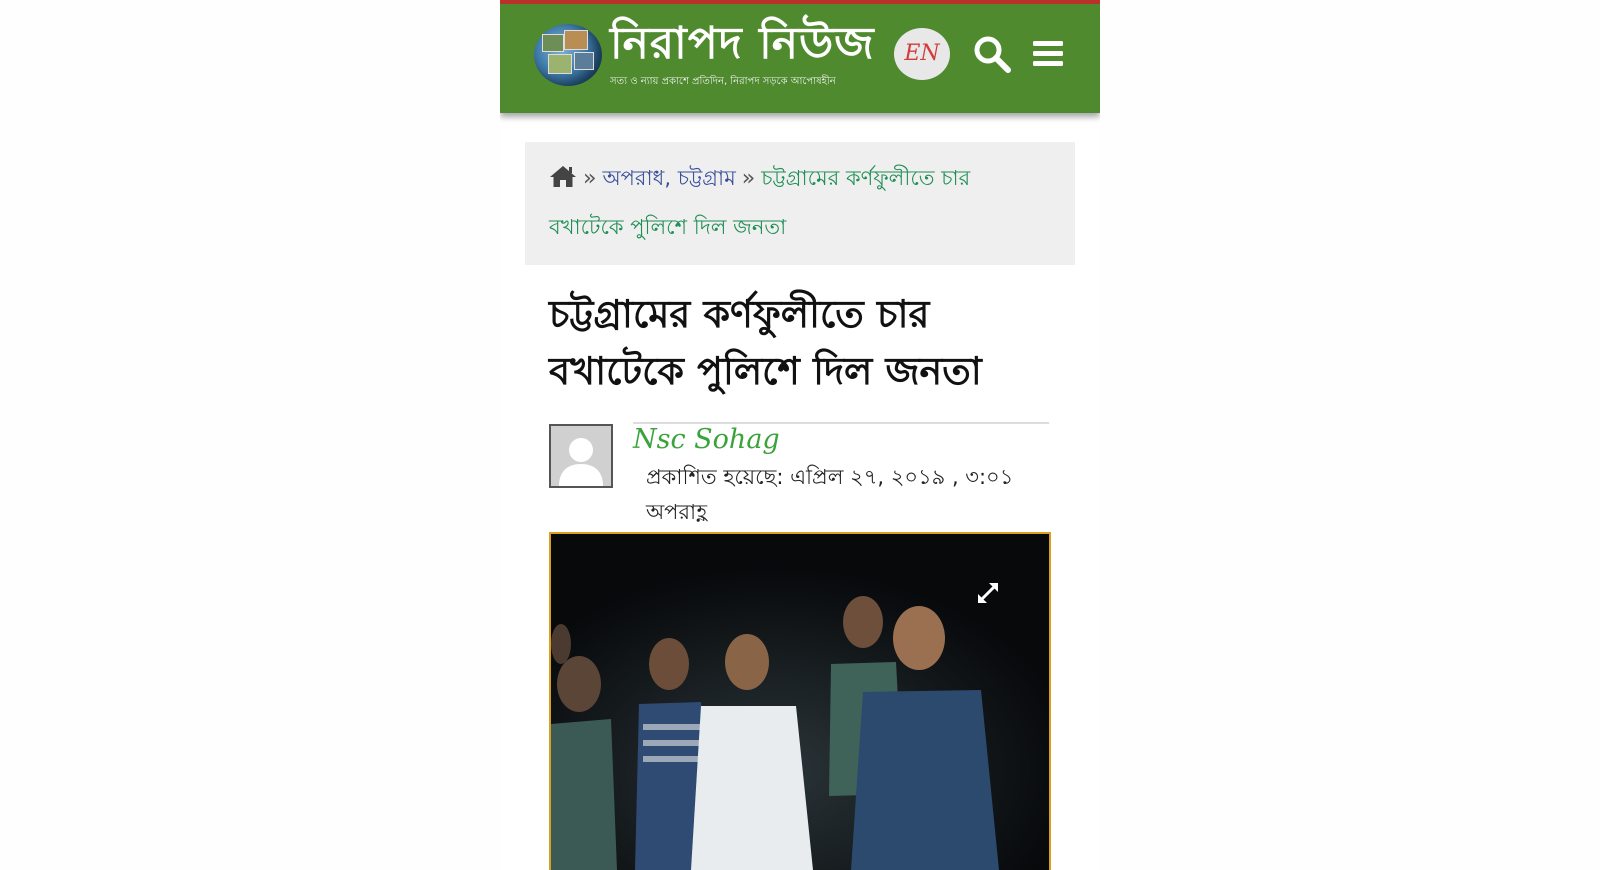 The image size is (1600, 870). Describe the element at coordinates (988, 593) in the screenshot. I see `expand-icon` at that location.